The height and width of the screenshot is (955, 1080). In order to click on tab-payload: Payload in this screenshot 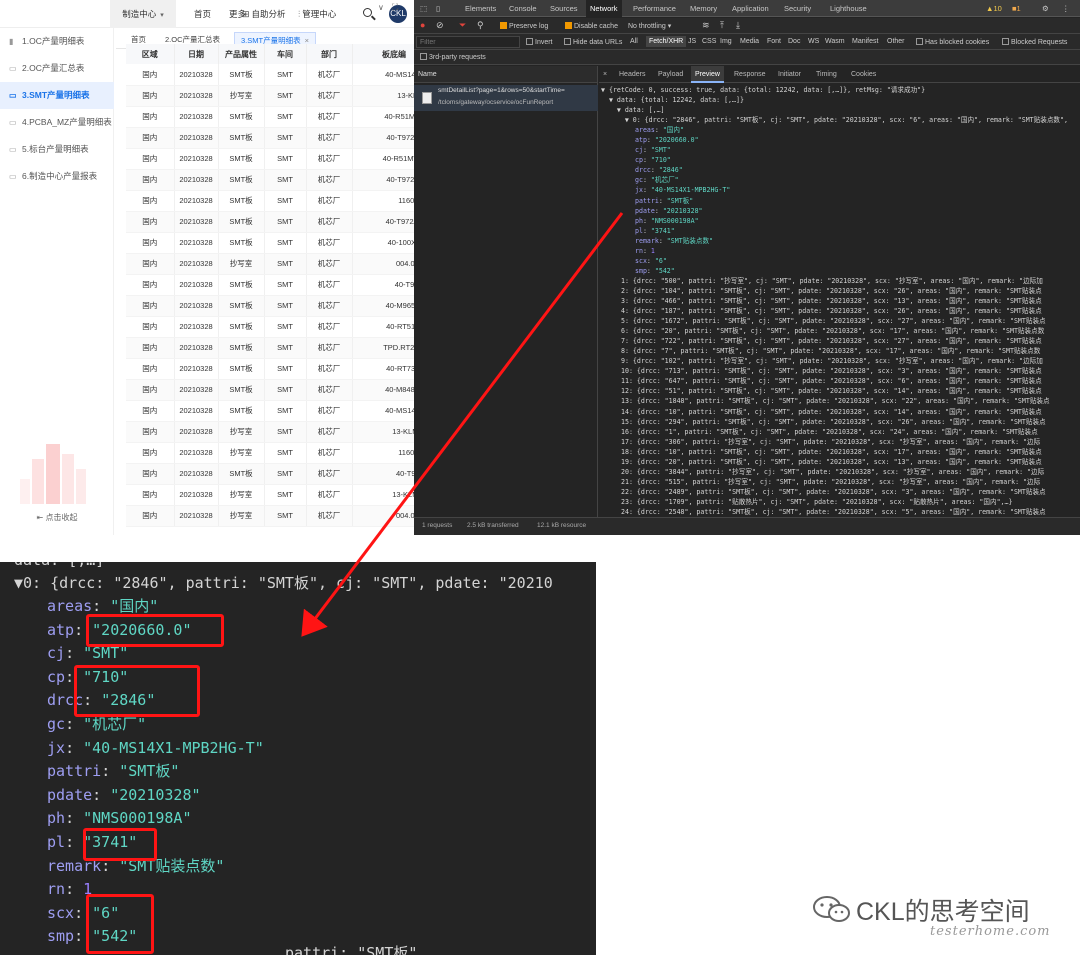, I will do `click(670, 74)`.